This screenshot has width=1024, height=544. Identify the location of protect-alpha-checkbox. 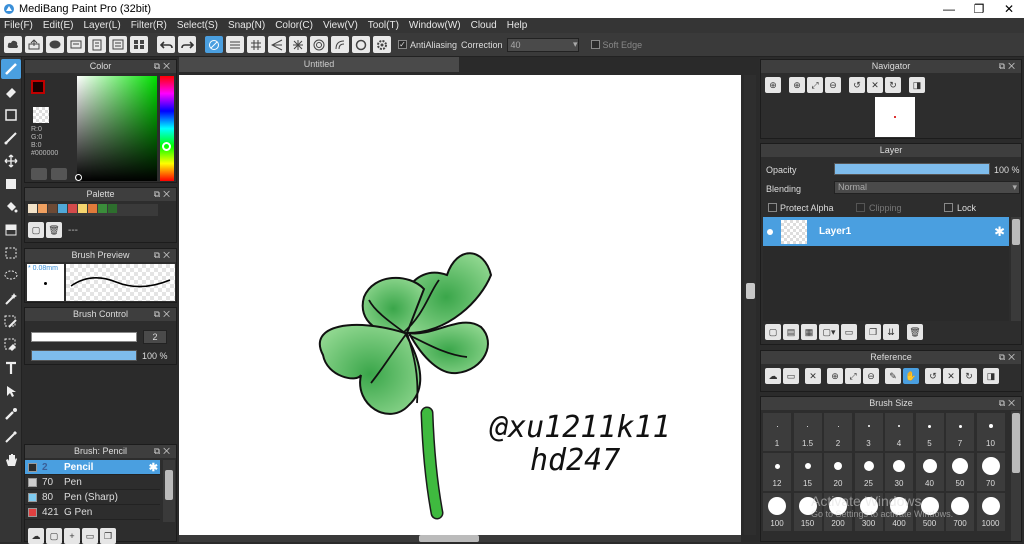
(772, 207).